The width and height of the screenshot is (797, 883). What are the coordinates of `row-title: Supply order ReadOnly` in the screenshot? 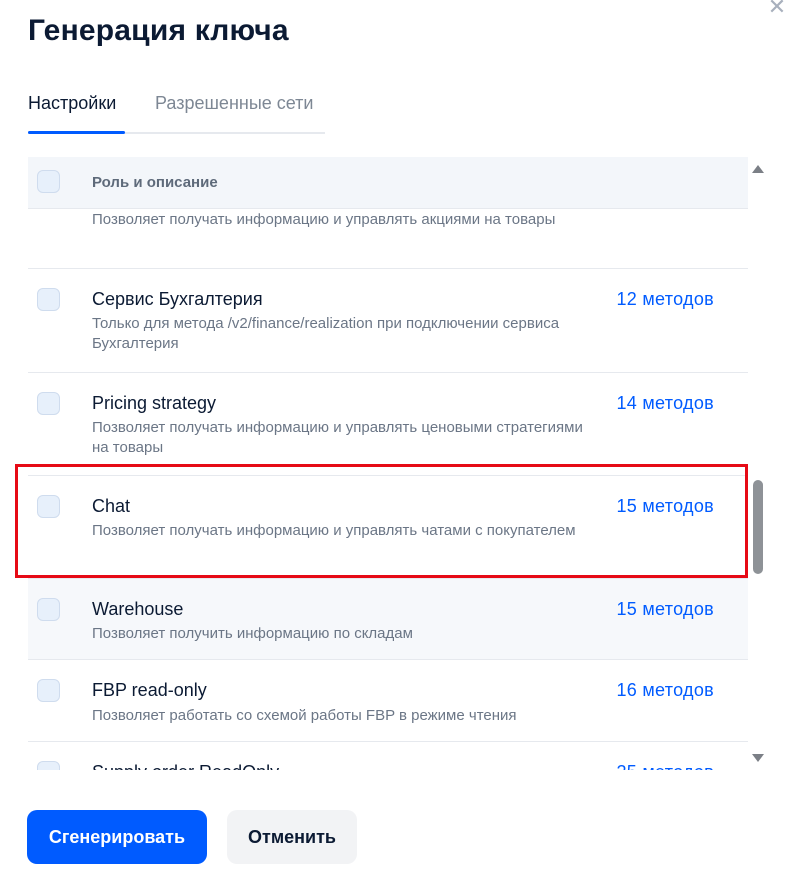 It's located at (185, 766).